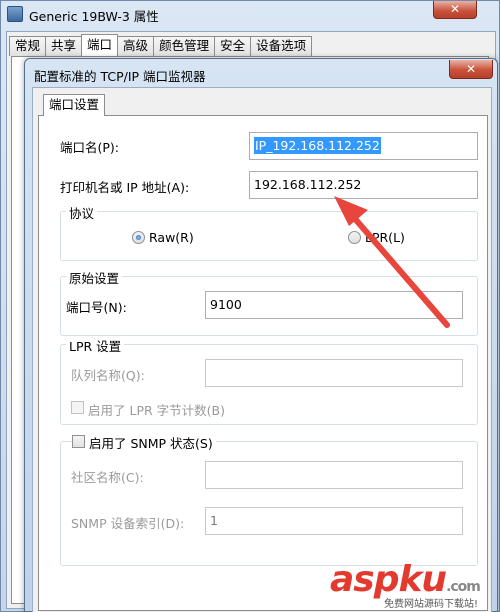 The image size is (500, 612). Describe the element at coordinates (431, 604) in the screenshot. I see `watermark-subtitle: 免费网站源码下载站!` at that location.